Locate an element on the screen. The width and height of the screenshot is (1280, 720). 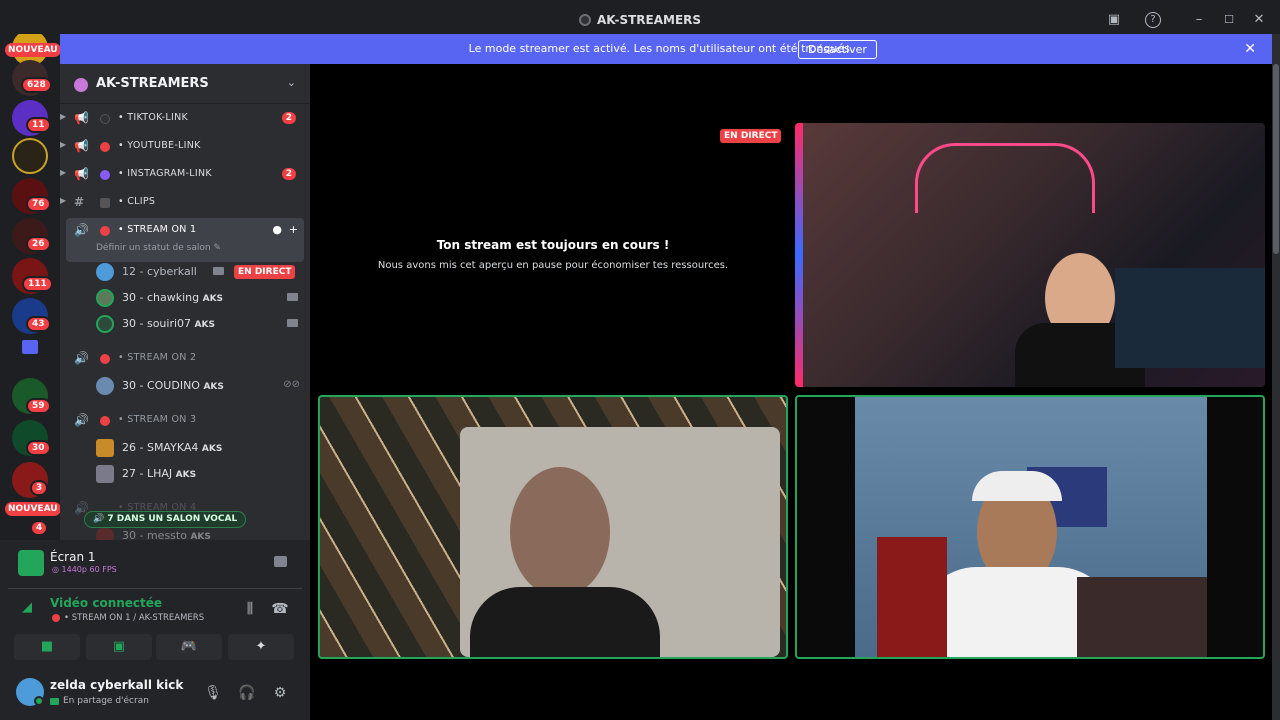
maximize-icon: ☐ is located at coordinates (1229, 20).